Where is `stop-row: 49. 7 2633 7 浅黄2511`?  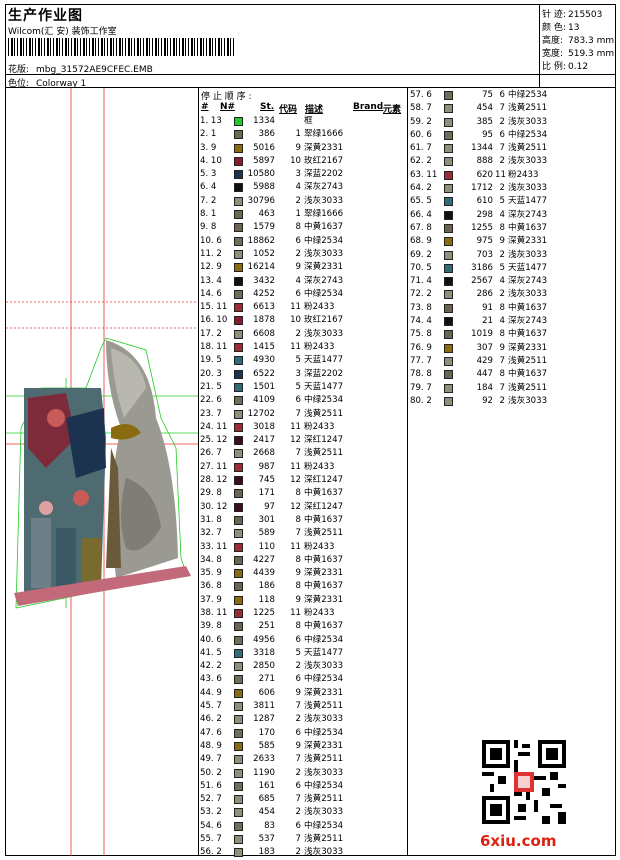
stop-row: 49. 7 2633 7 浅黄2511 is located at coordinates (302, 759).